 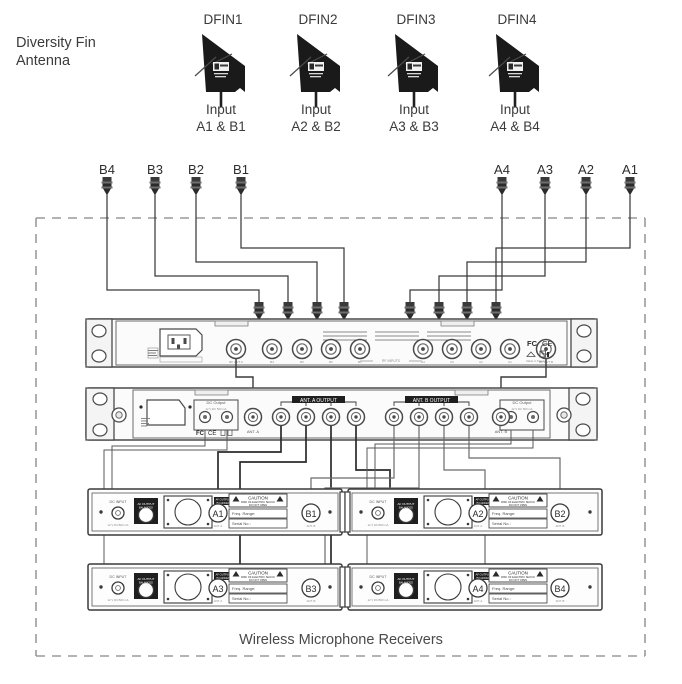 I want to click on bnc-jack-ant-b: B4, so click(x=560, y=588).